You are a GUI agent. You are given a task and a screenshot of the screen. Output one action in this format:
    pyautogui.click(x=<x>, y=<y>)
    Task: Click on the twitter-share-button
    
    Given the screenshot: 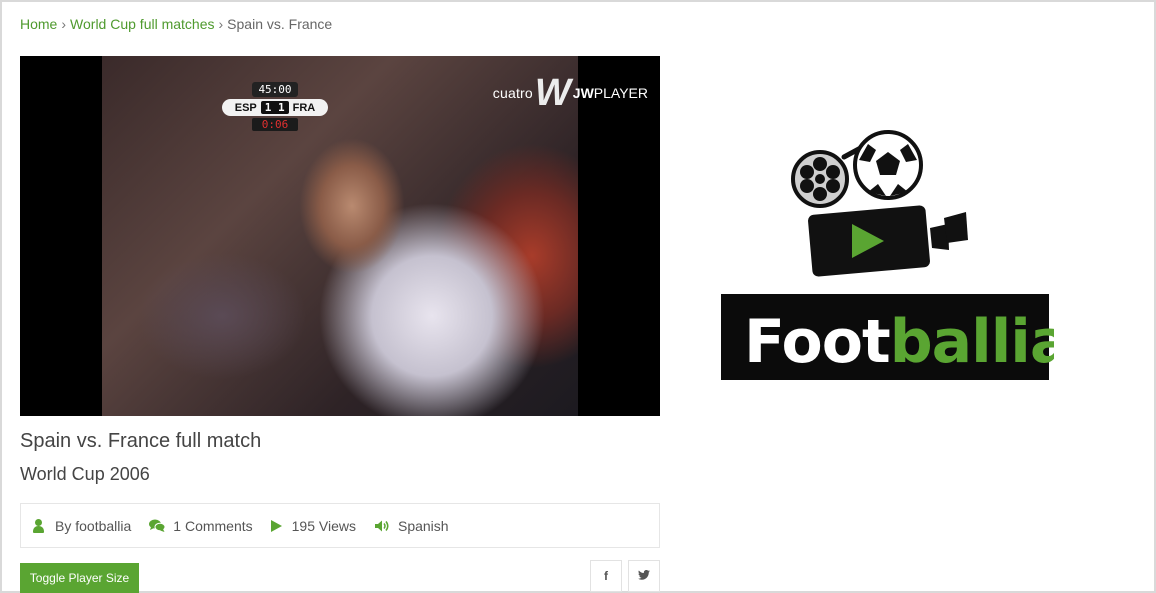 What is the action you would take?
    pyautogui.click(x=644, y=576)
    